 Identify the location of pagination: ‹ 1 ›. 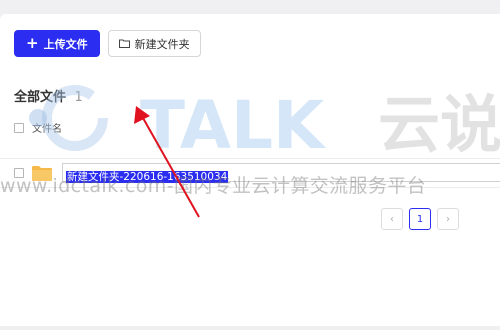
(420, 219).